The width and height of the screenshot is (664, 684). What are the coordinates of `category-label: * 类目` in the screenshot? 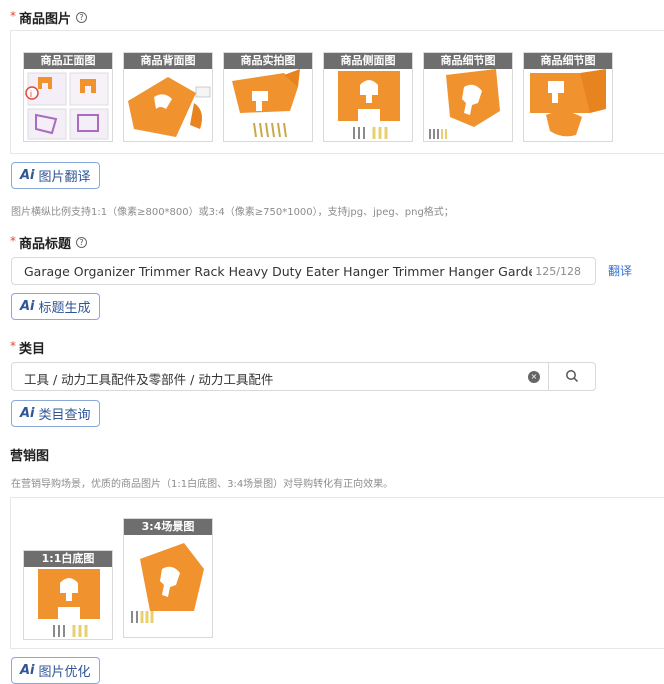 It's located at (28, 348).